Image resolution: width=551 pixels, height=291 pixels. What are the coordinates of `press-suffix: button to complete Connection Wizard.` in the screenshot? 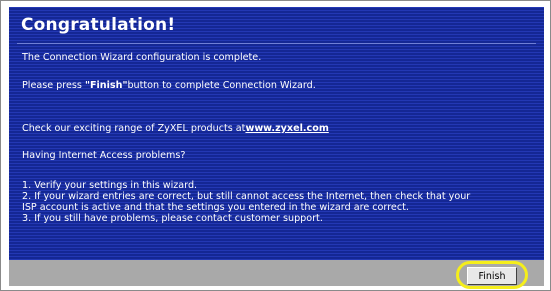 It's located at (221, 85).